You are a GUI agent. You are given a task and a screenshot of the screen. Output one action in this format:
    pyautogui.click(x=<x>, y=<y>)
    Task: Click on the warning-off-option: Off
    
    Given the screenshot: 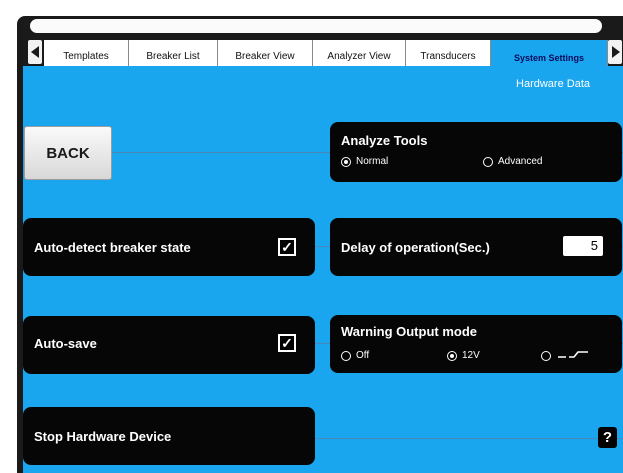 What is the action you would take?
    pyautogui.click(x=355, y=355)
    